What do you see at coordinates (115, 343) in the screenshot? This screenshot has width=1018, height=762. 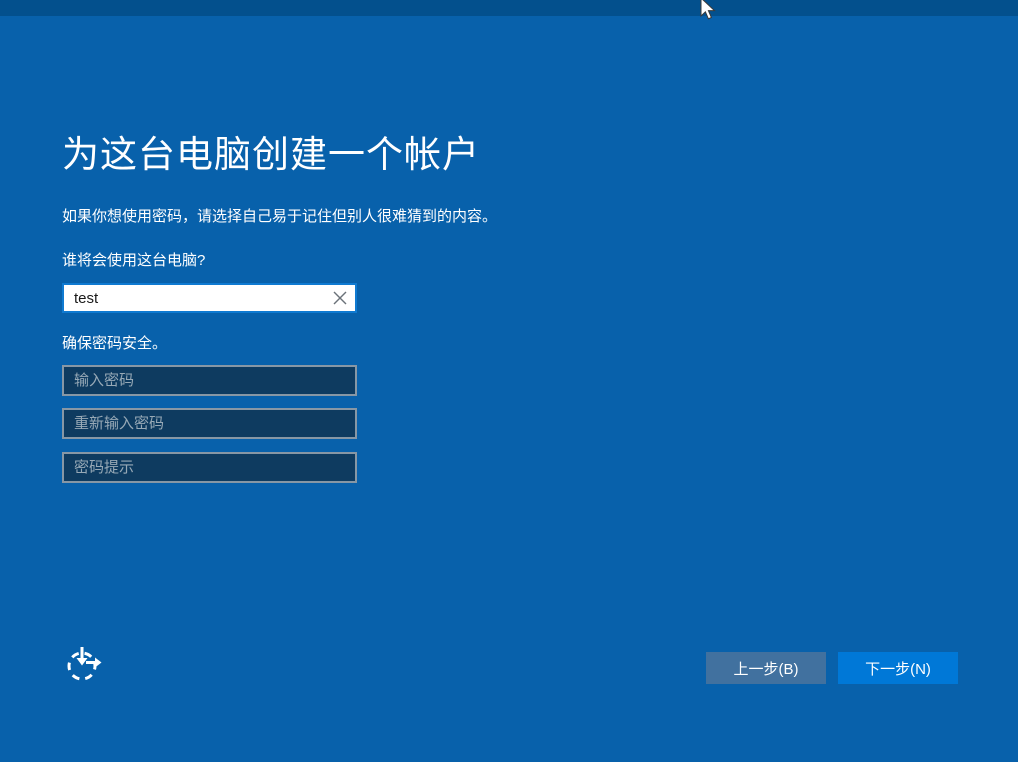 I see `password-security-label: 确保密码安全。` at bounding box center [115, 343].